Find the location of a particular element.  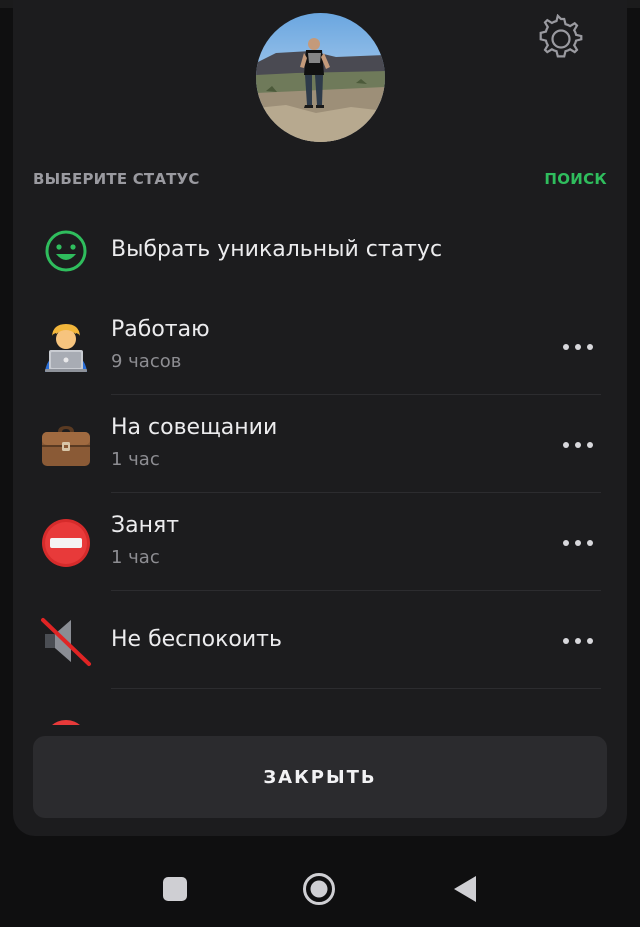

technologist-icon is located at coordinates (66, 347).